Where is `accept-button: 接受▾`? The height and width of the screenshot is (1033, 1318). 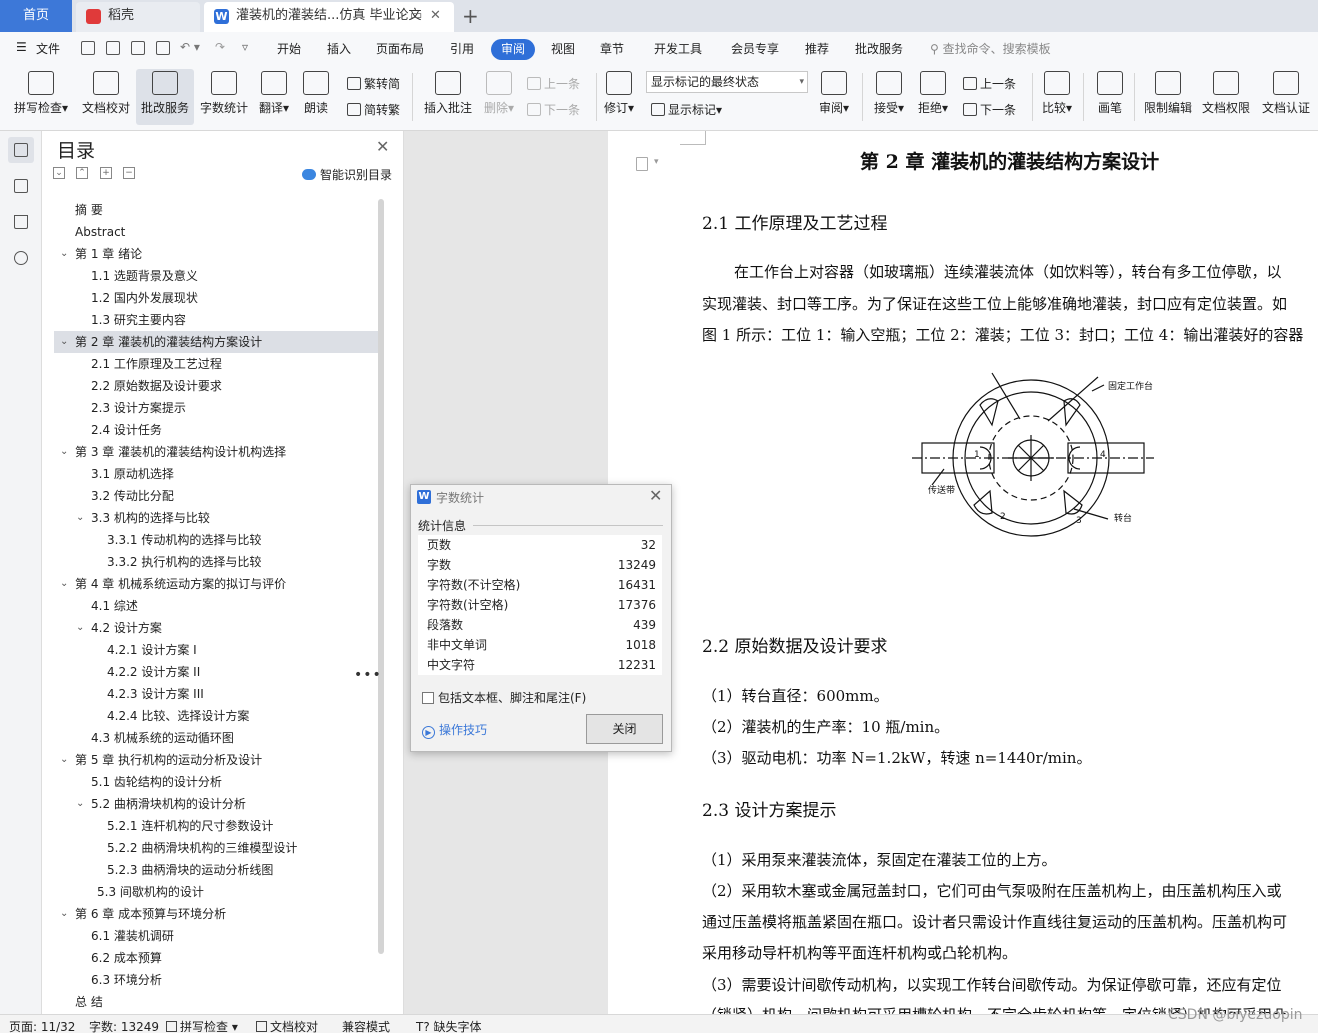
accept-button: 接受▾ is located at coordinates (889, 97).